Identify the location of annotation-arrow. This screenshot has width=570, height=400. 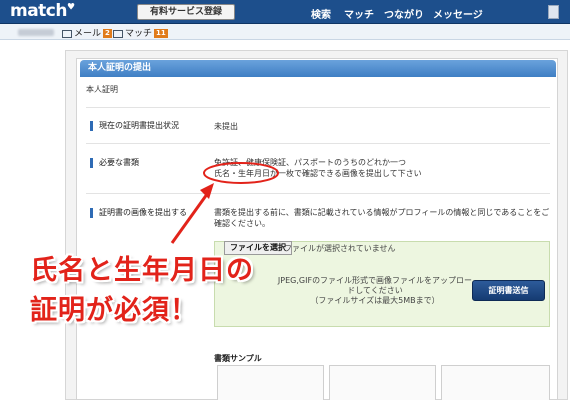
(191, 216).